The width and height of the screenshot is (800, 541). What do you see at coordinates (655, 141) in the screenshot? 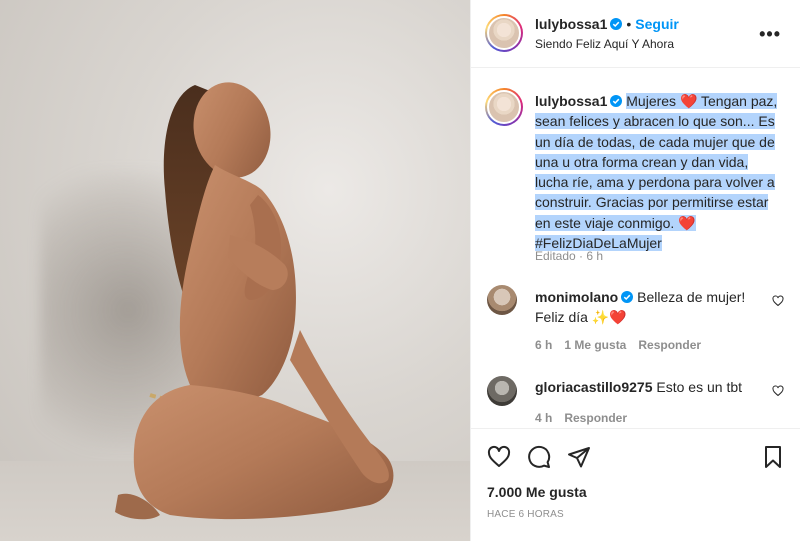
I see `caption-line: un día de todas, de cada mujer que de` at bounding box center [655, 141].